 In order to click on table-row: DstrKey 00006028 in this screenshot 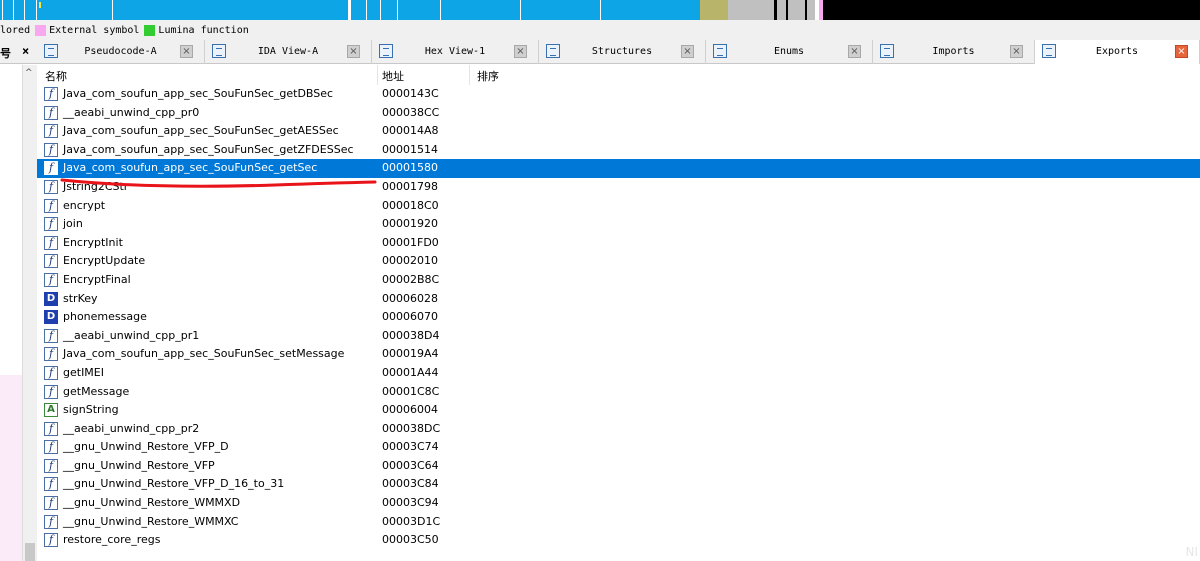, I will do `click(618, 299)`.